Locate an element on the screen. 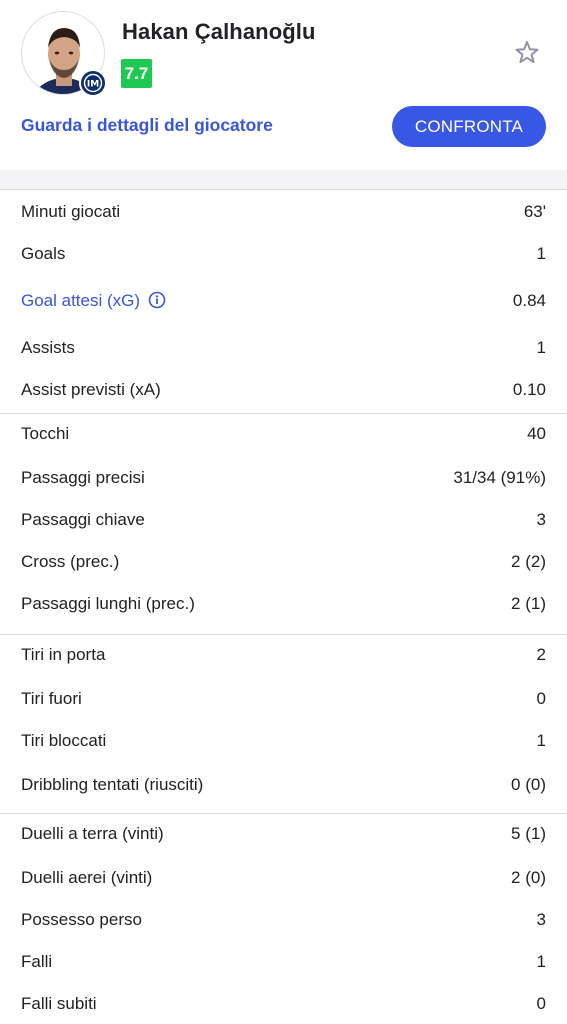  stat-label: Assists is located at coordinates (48, 347).